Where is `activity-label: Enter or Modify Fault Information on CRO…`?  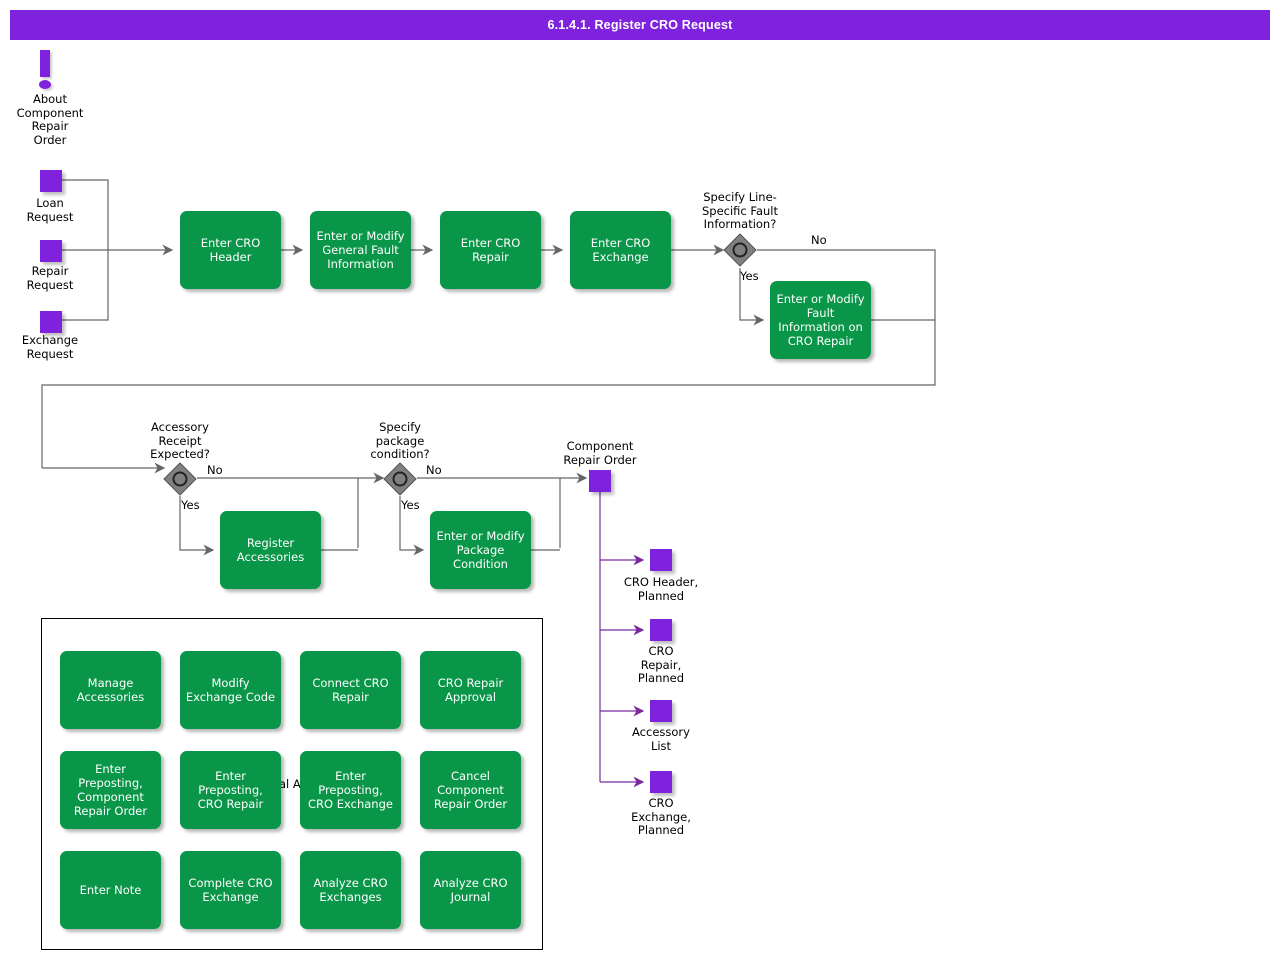
activity-label: Enter or Modify Fault Information on CRO… is located at coordinates (820, 320).